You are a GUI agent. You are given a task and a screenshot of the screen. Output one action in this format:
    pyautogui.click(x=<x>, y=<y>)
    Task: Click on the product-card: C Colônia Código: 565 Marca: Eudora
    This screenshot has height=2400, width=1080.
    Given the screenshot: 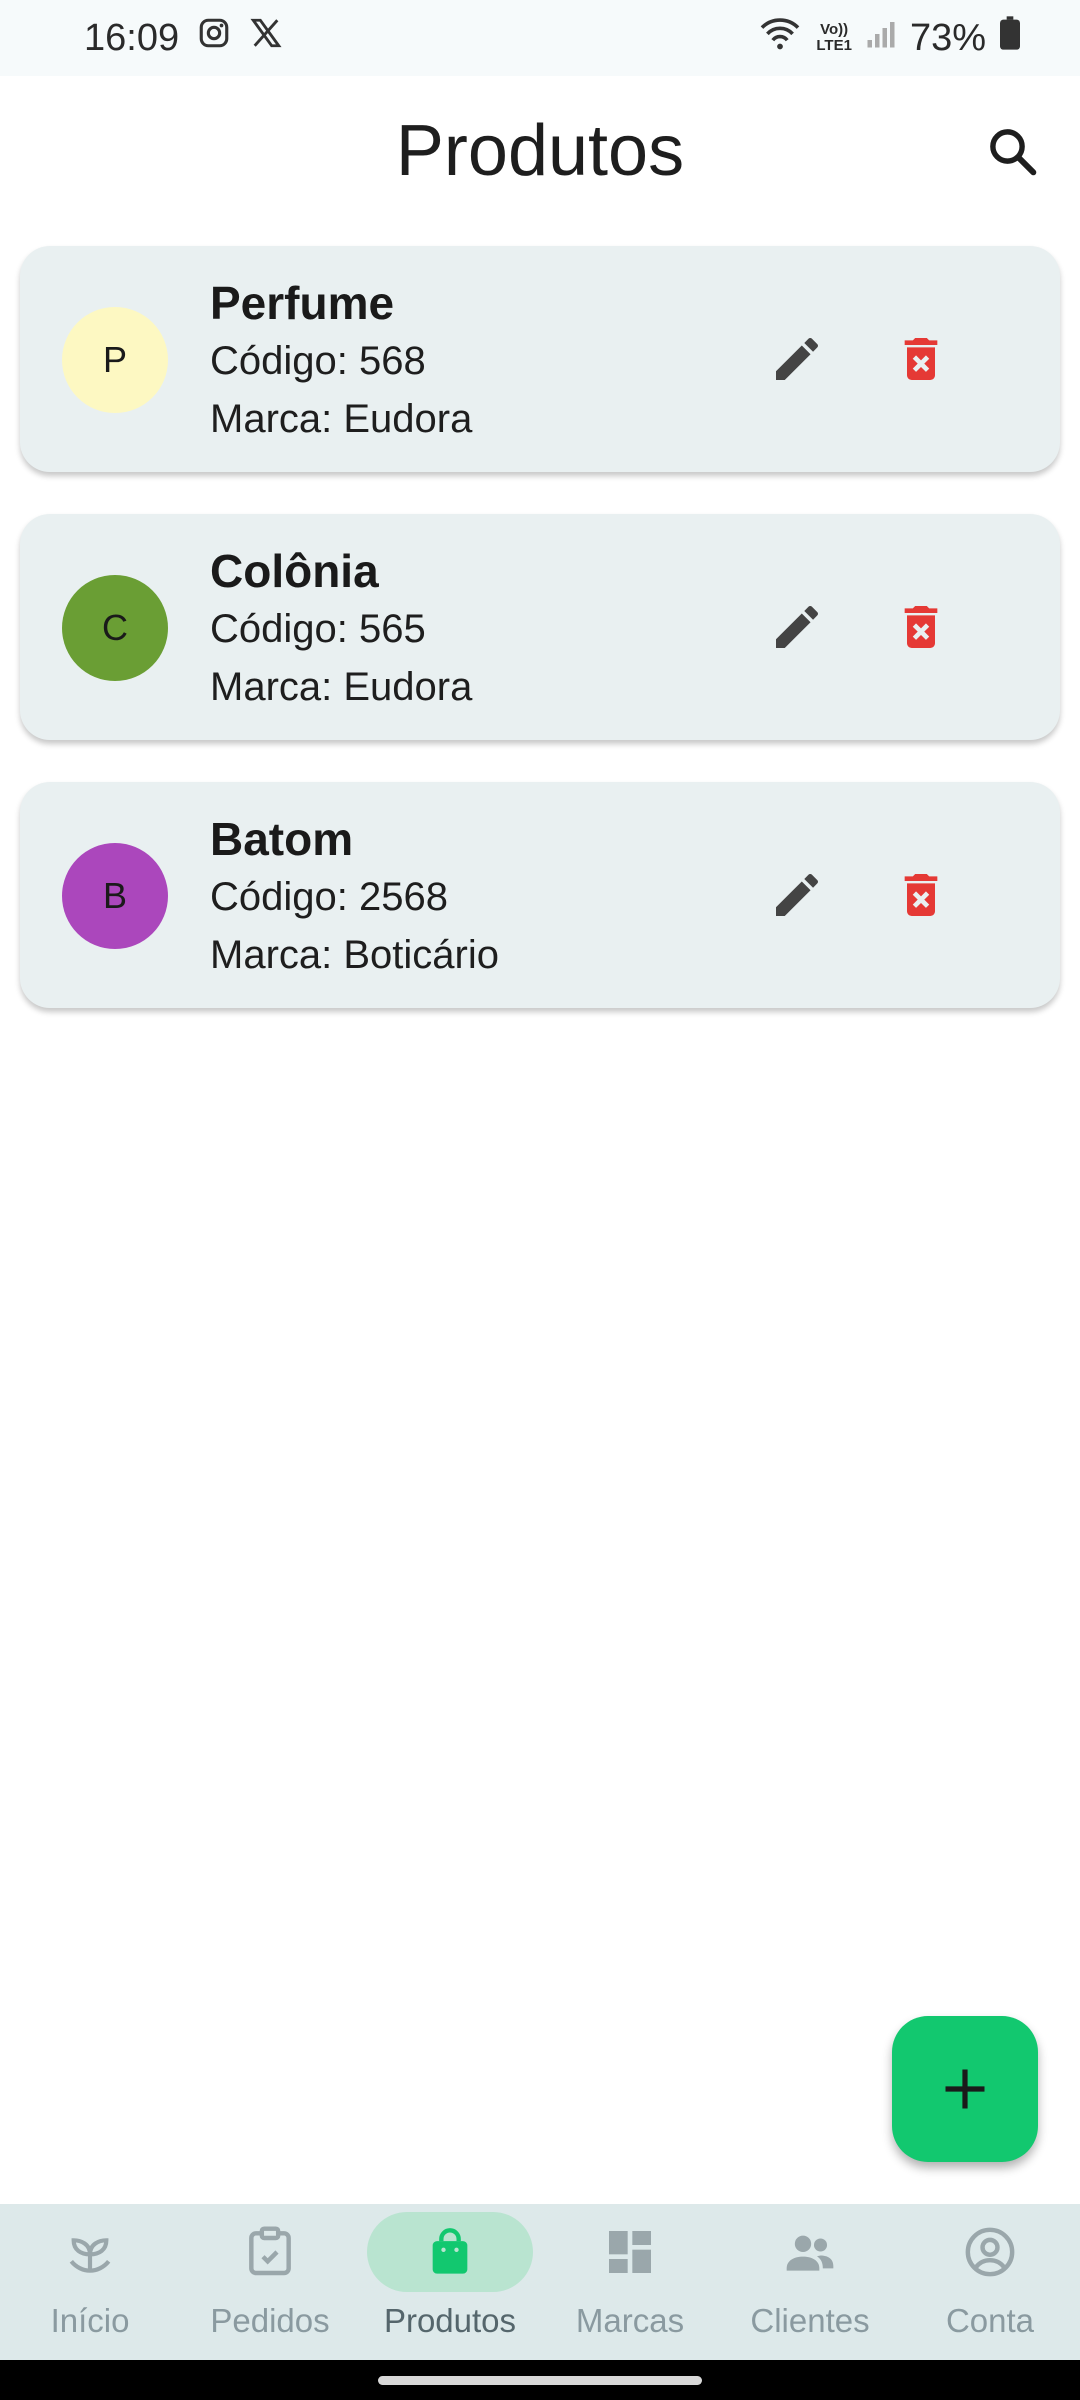 What is the action you would take?
    pyautogui.click(x=540, y=627)
    